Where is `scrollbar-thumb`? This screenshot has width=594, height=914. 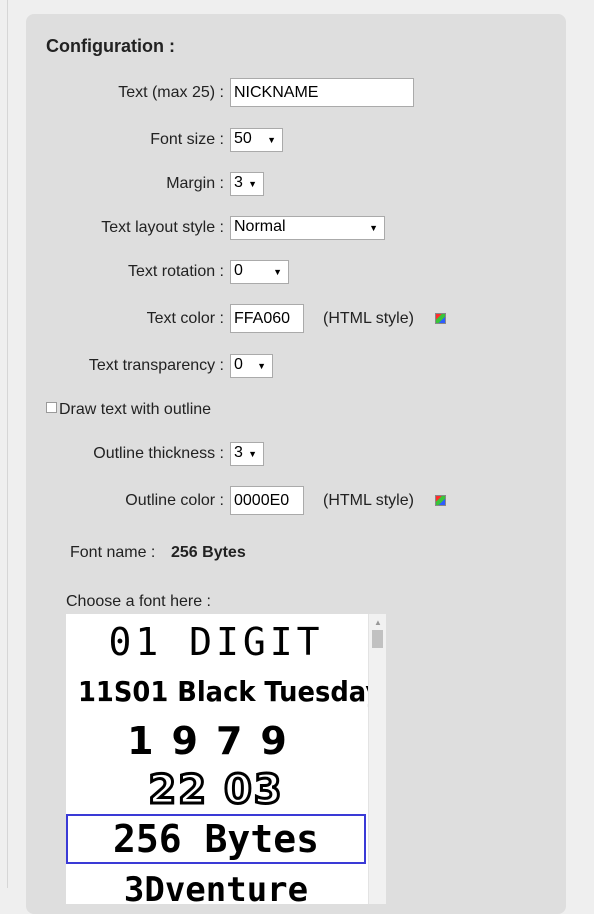 scrollbar-thumb is located at coordinates (377, 639).